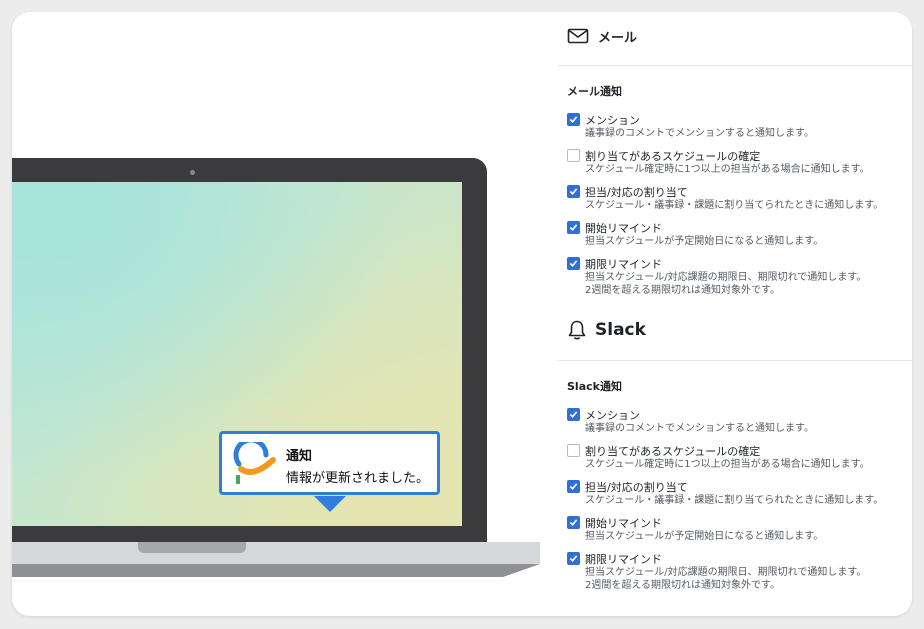 This screenshot has width=924, height=629. I want to click on laptop-base, so click(276, 553).